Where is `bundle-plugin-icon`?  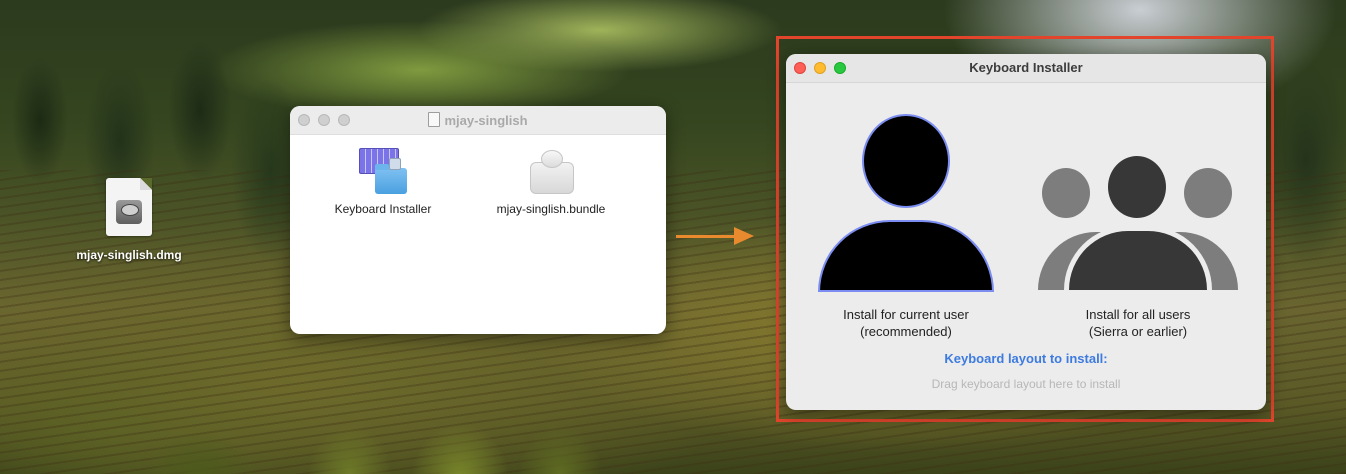 bundle-plugin-icon is located at coordinates (551, 172).